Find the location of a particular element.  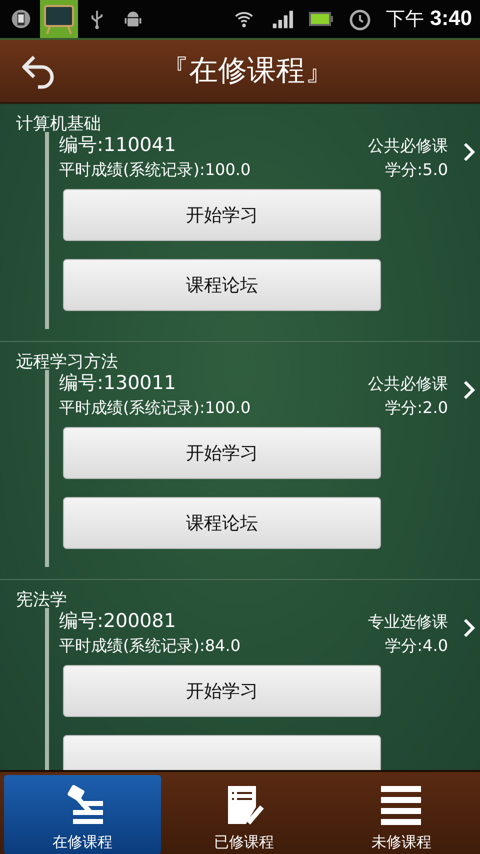

course-name: 宪法学 is located at coordinates (41, 598).